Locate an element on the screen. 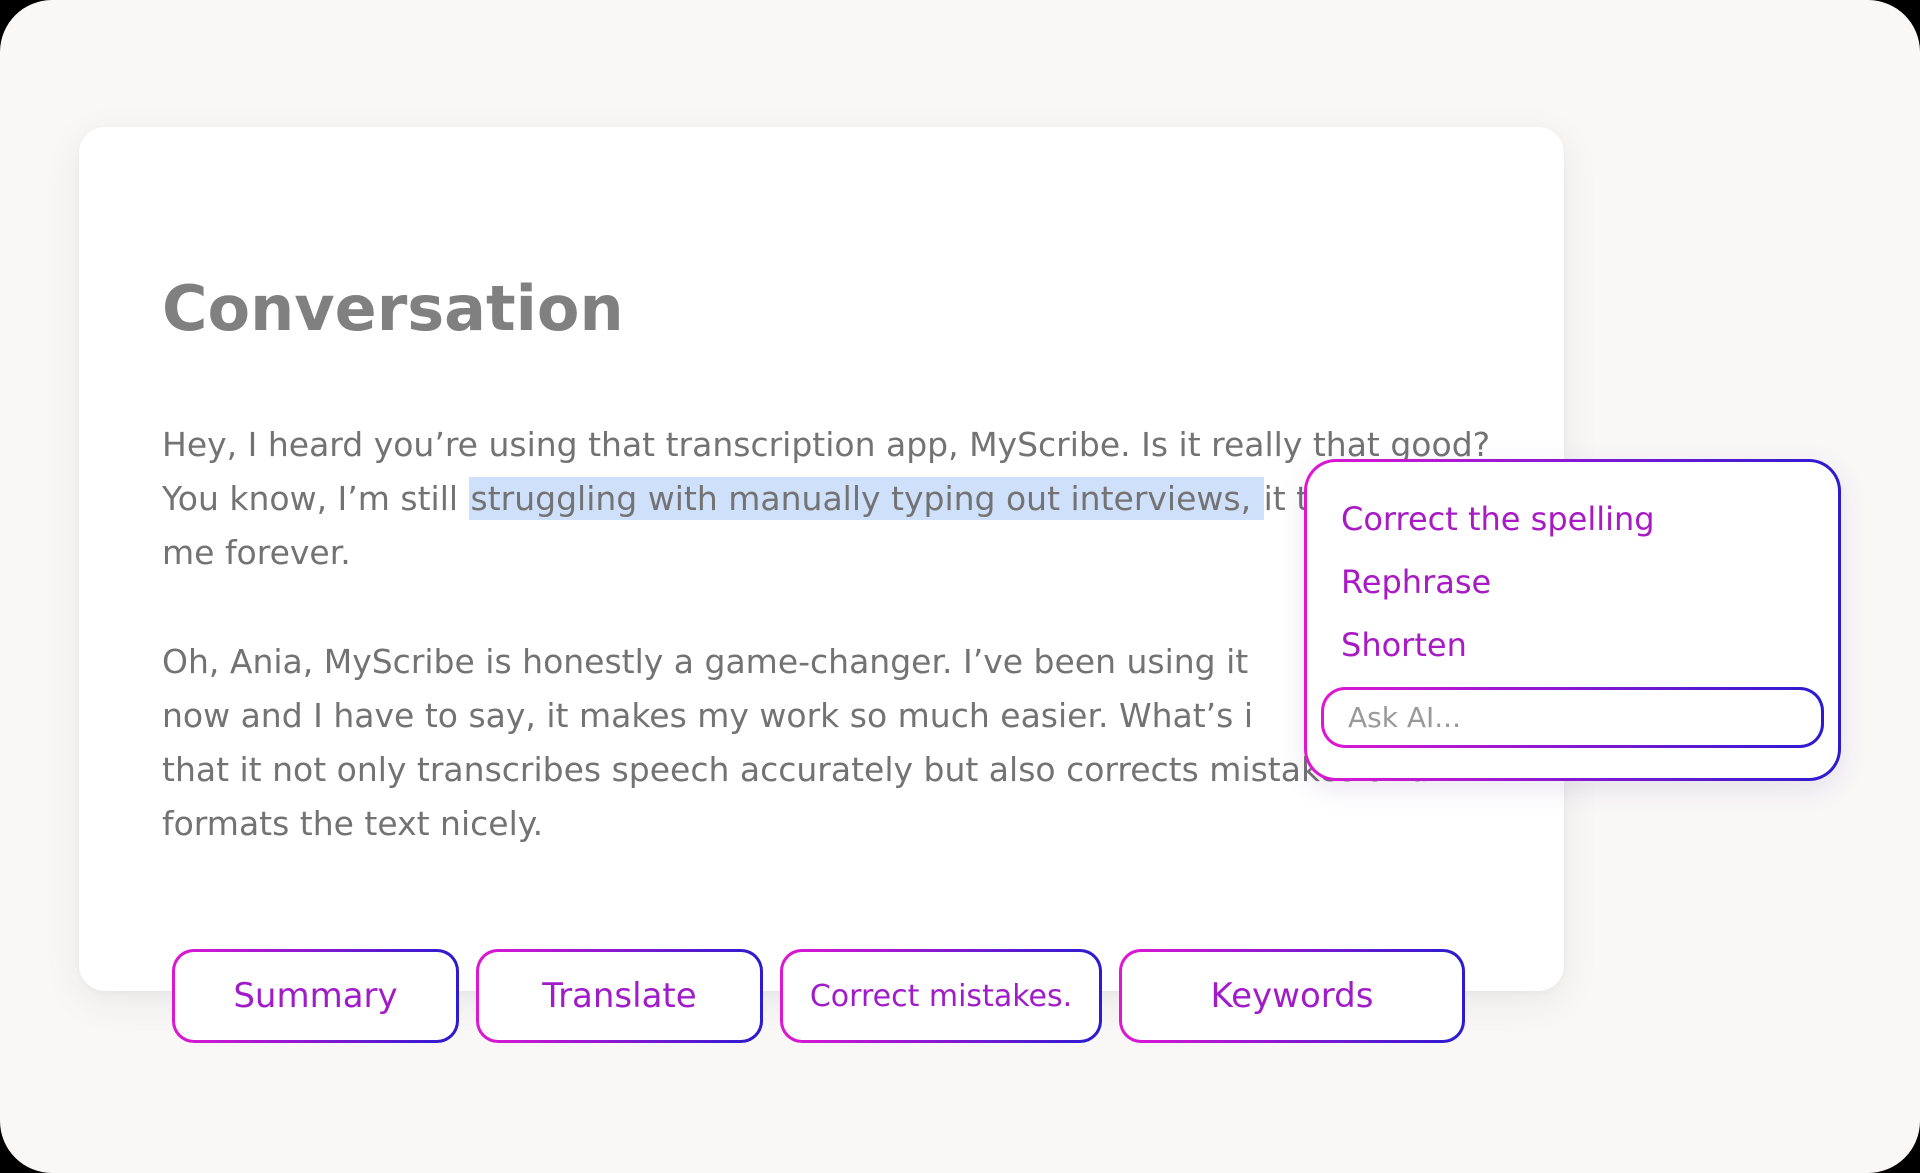 The width and height of the screenshot is (1920, 1173). translate-button: Translate is located at coordinates (619, 996).